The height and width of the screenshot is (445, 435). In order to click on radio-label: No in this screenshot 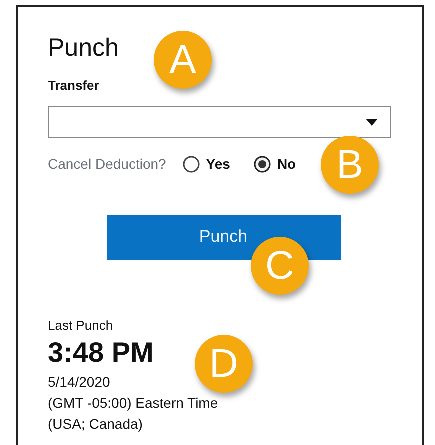, I will do `click(286, 164)`.